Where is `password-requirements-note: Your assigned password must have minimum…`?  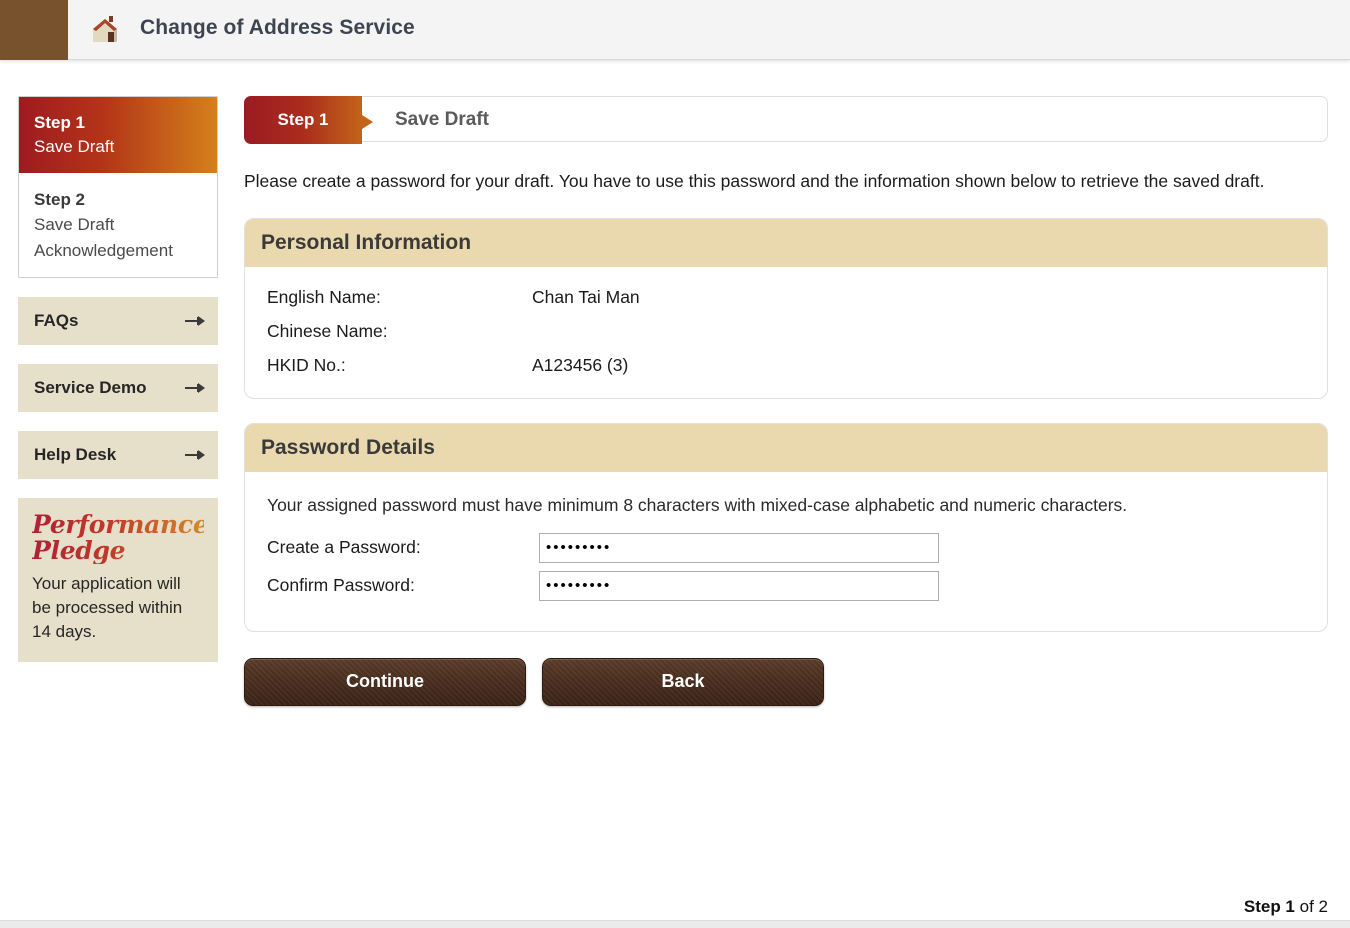
password-requirements-note: Your assigned password must have minimum… is located at coordinates (697, 505).